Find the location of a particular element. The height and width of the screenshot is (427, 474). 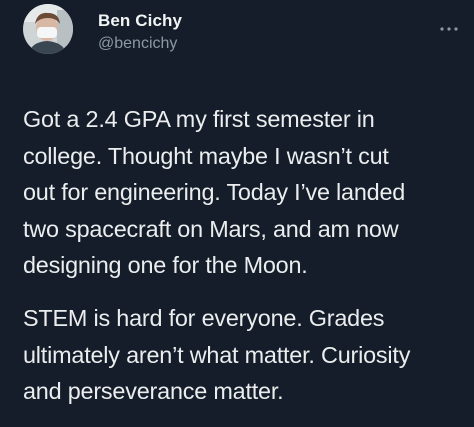

tweet-line: designing one for the Moon. is located at coordinates (165, 265).